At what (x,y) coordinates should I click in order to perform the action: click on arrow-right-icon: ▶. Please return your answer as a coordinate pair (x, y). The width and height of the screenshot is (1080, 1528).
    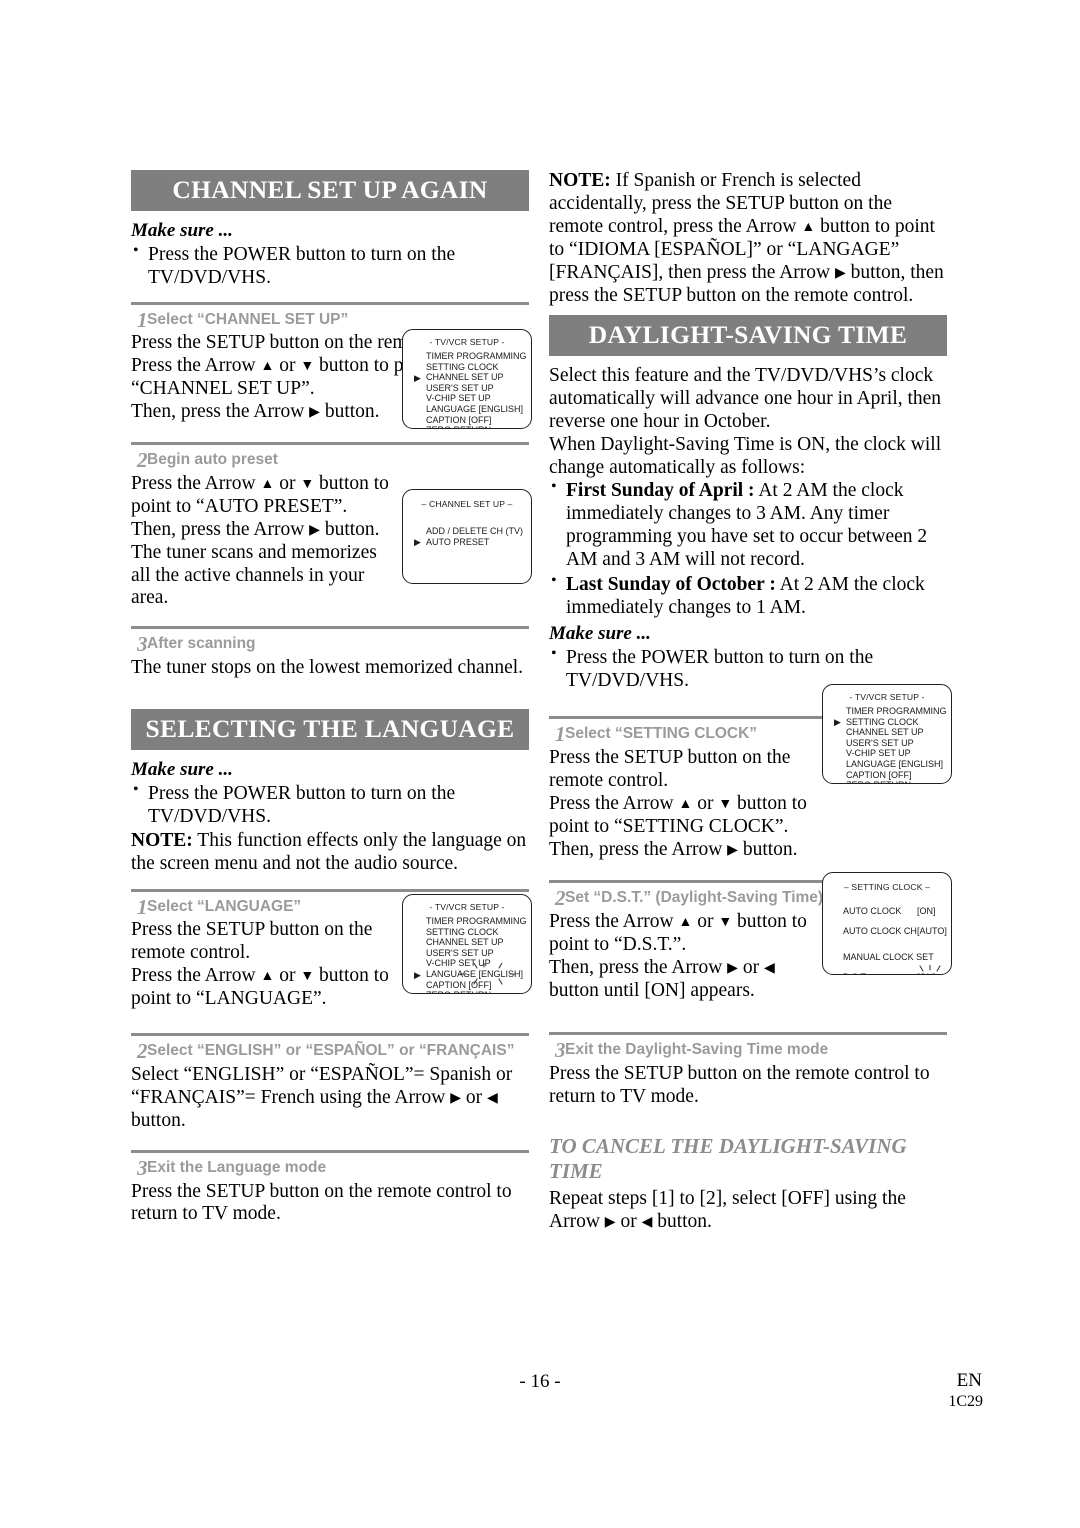
    Looking at the image, I should click on (610, 1222).